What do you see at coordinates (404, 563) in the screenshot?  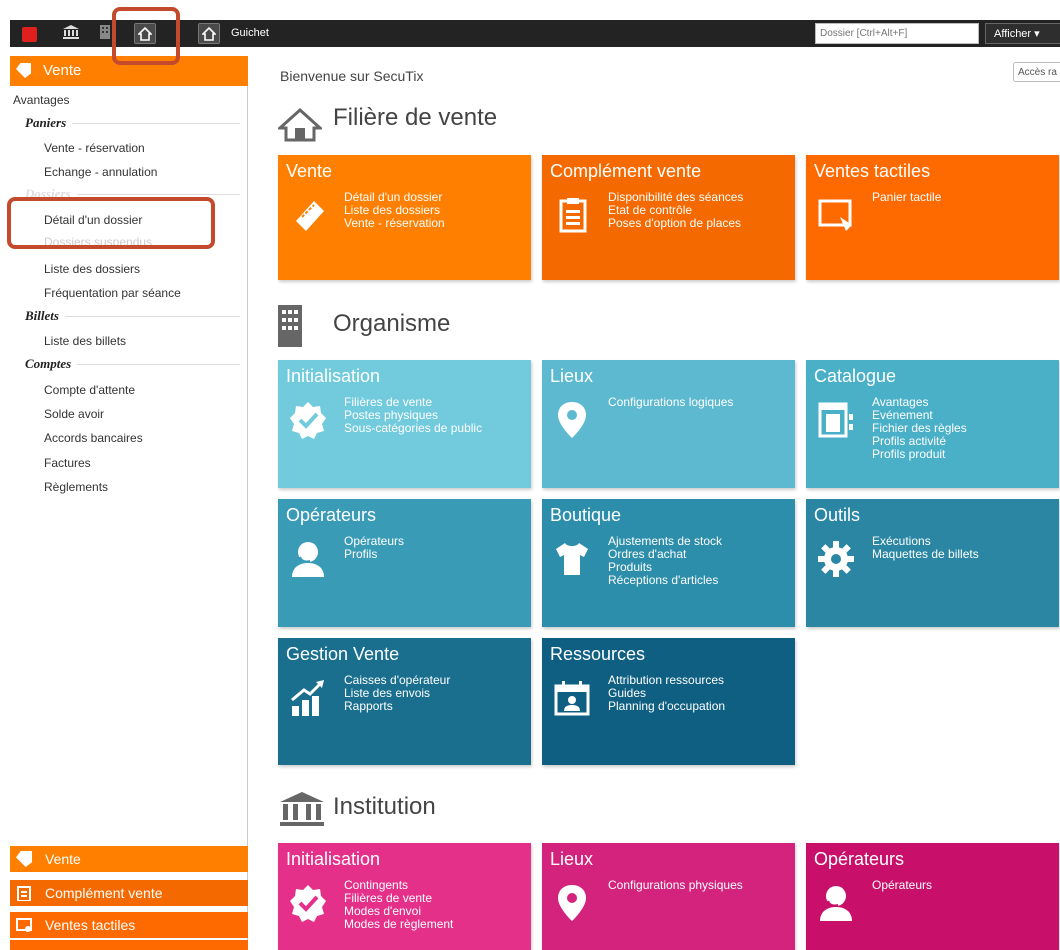 I see `tile-org-operateurs: Opérateurs Opérateurs Profils` at bounding box center [404, 563].